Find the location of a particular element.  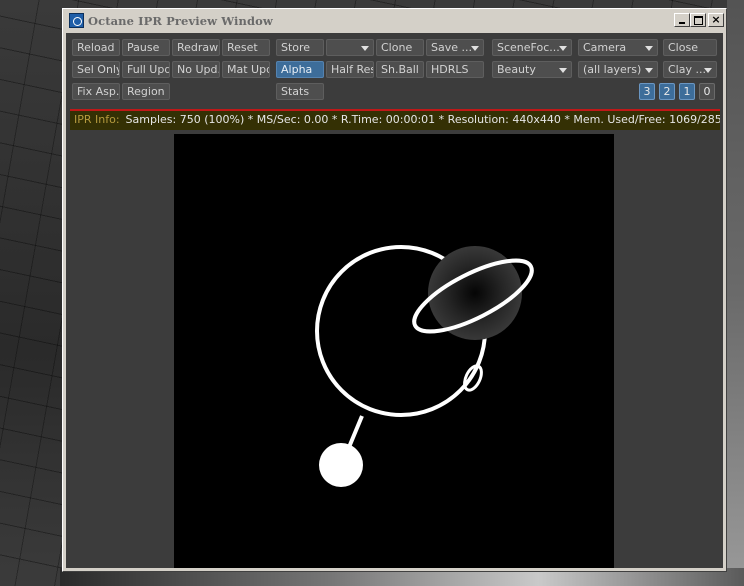

render-image is located at coordinates (424, 366).